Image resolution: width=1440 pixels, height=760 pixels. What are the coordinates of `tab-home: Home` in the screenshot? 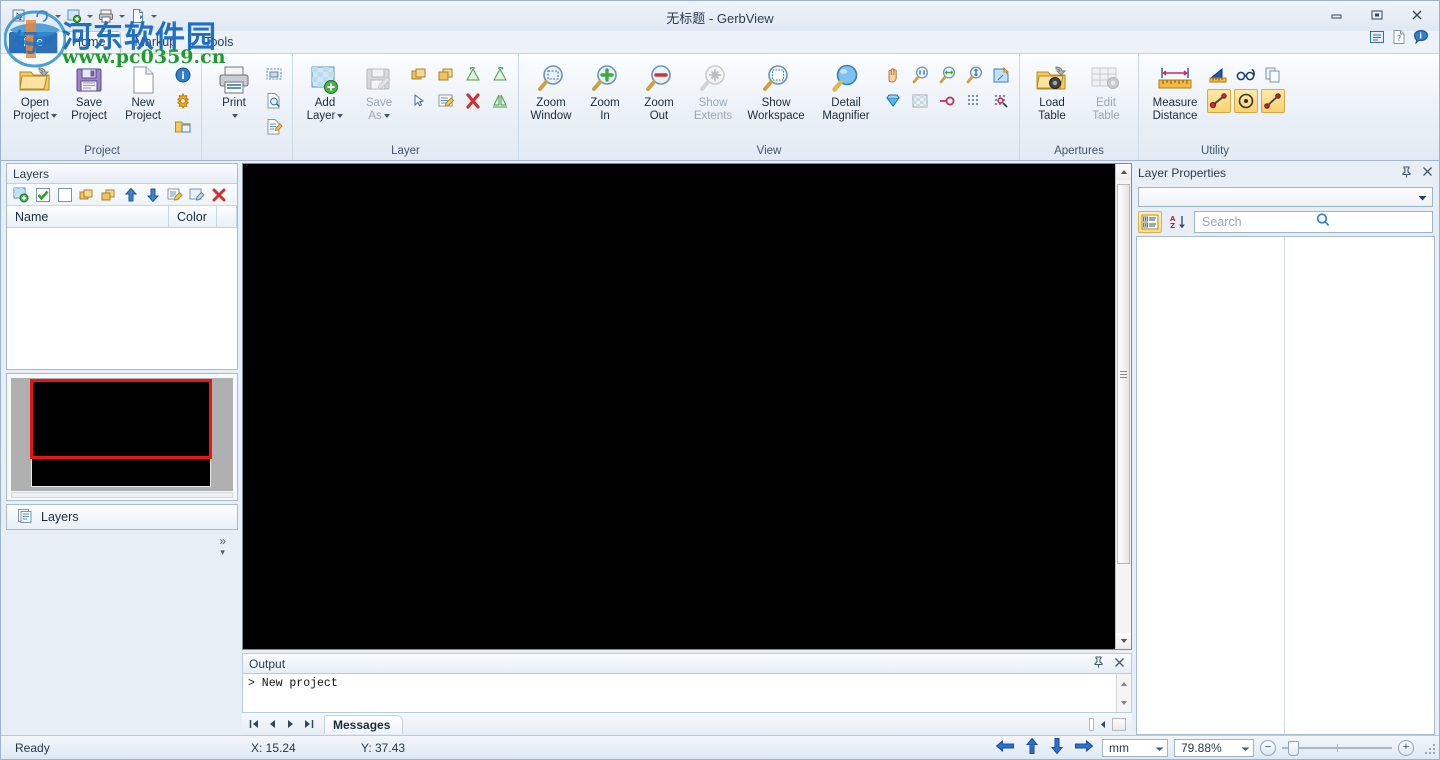 It's located at (89, 42).